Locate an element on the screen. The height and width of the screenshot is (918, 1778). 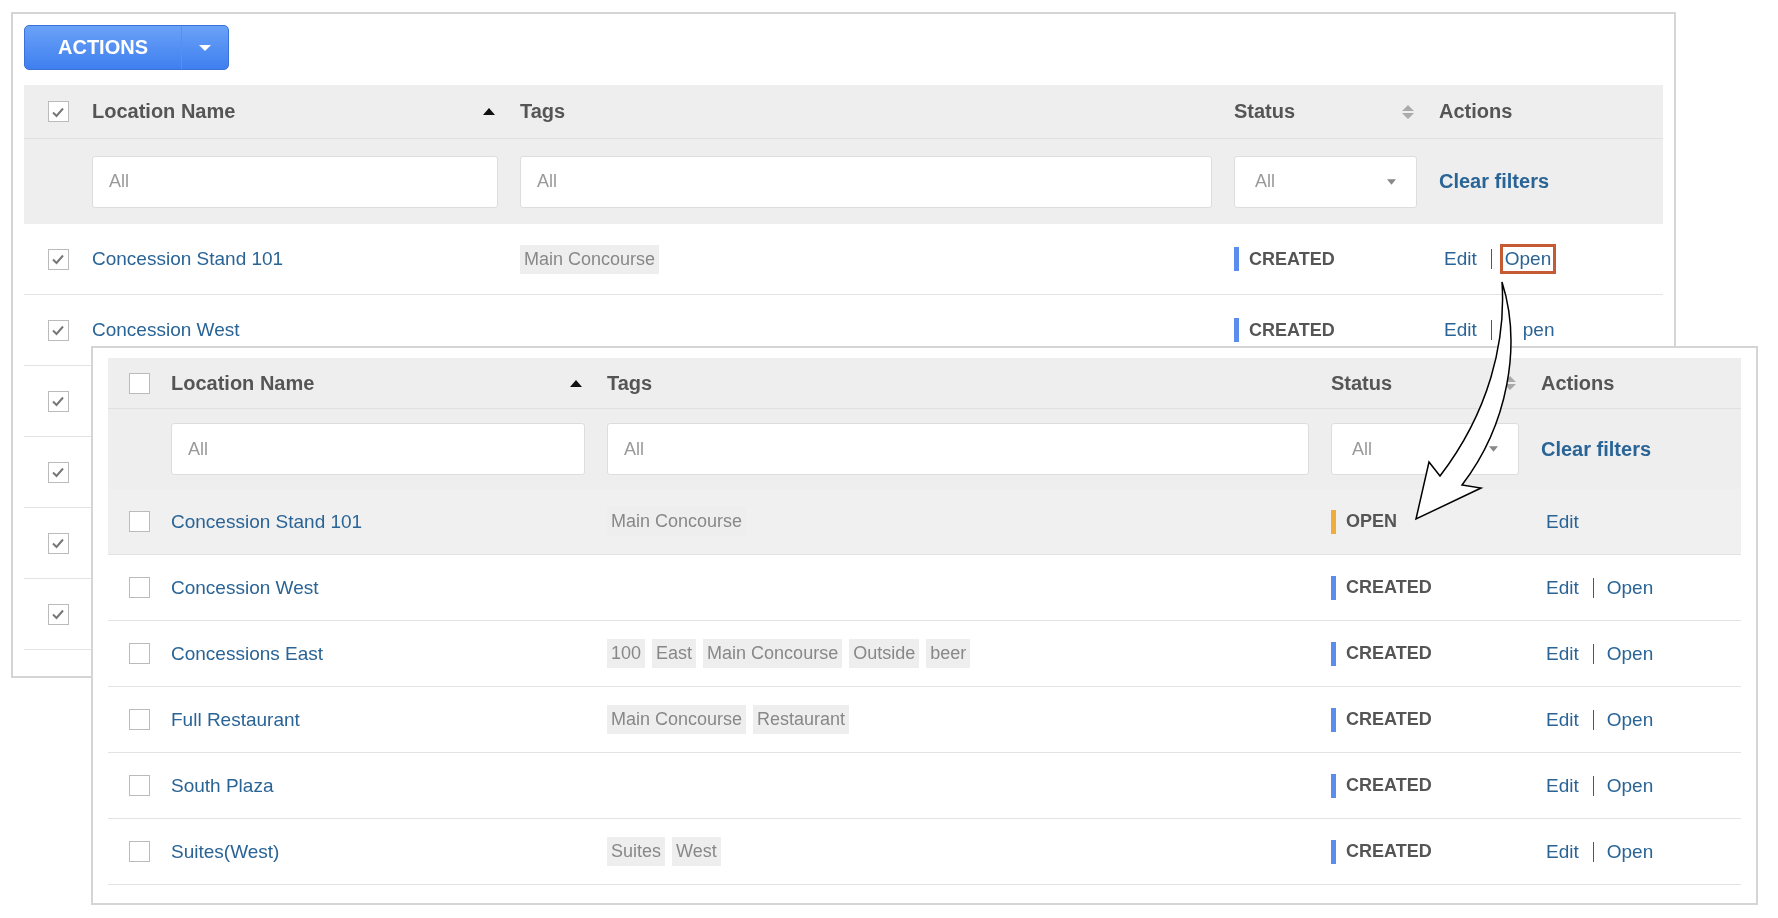
tag-label: 100 is located at coordinates (626, 653).